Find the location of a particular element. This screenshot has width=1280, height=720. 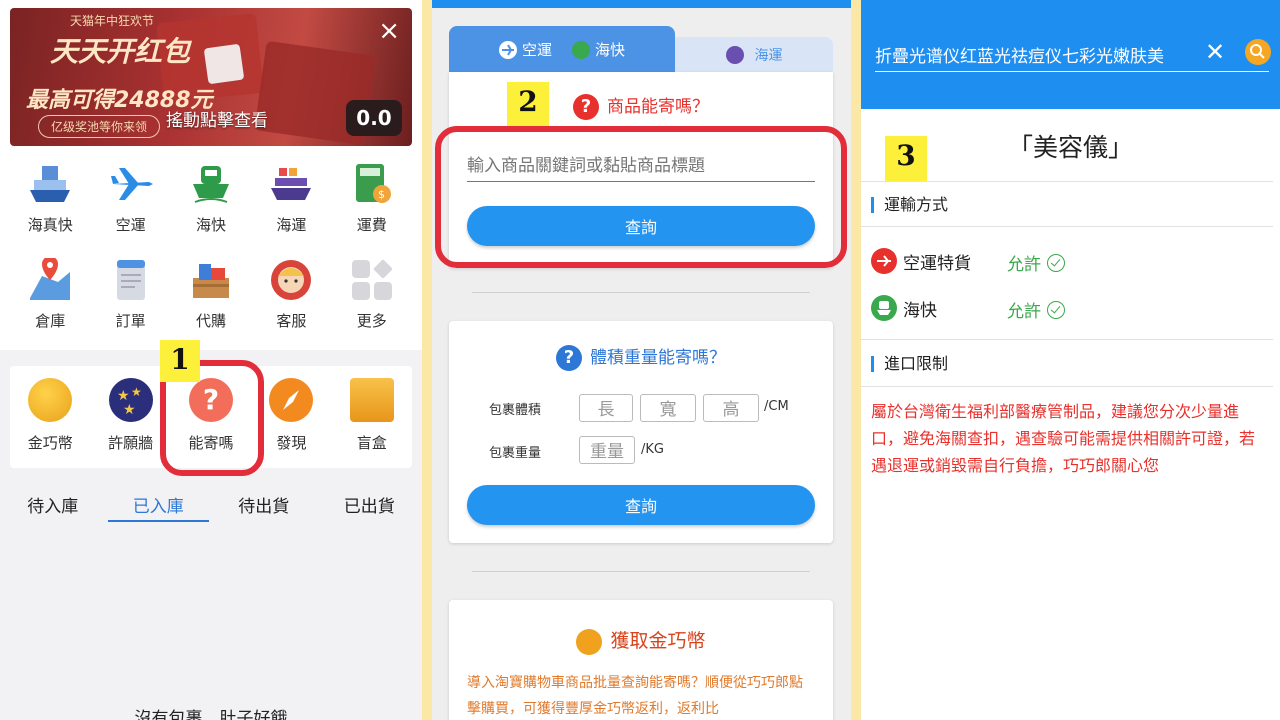

grid-item-warehouse: 倉庫 is located at coordinates (50, 293).